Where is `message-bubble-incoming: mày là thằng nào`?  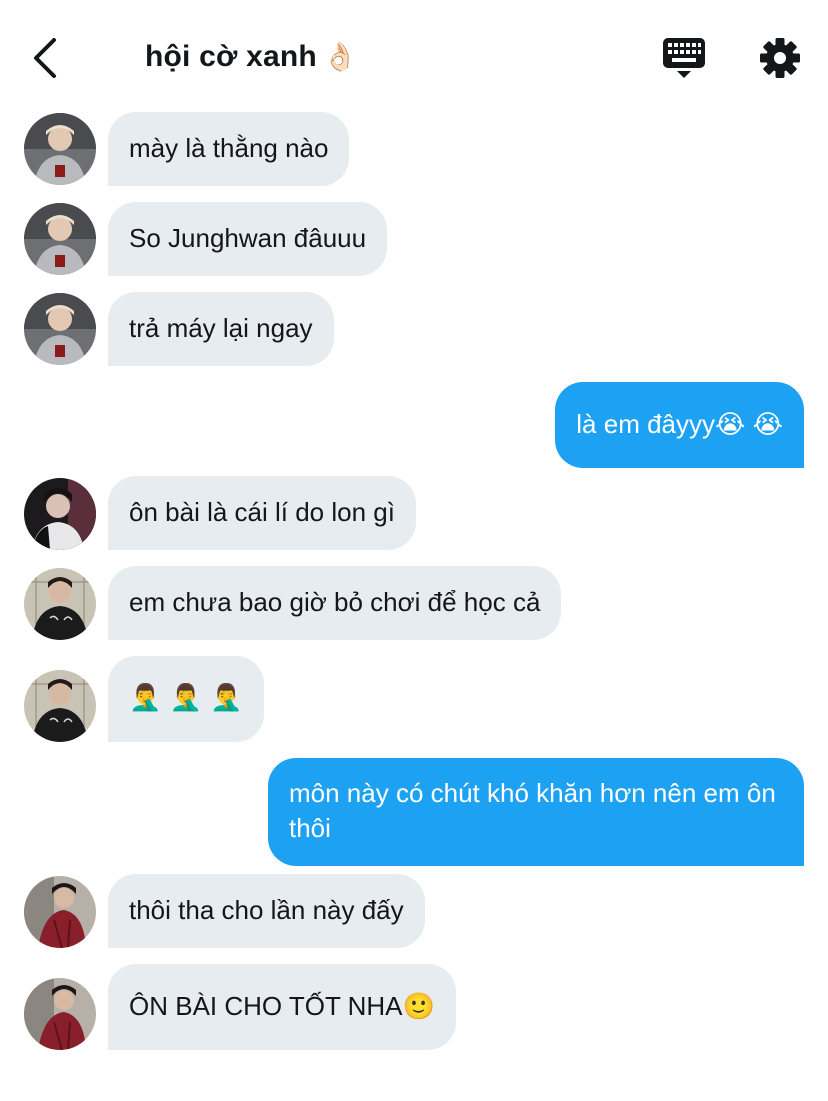
message-bubble-incoming: mày là thằng nào is located at coordinates (229, 149).